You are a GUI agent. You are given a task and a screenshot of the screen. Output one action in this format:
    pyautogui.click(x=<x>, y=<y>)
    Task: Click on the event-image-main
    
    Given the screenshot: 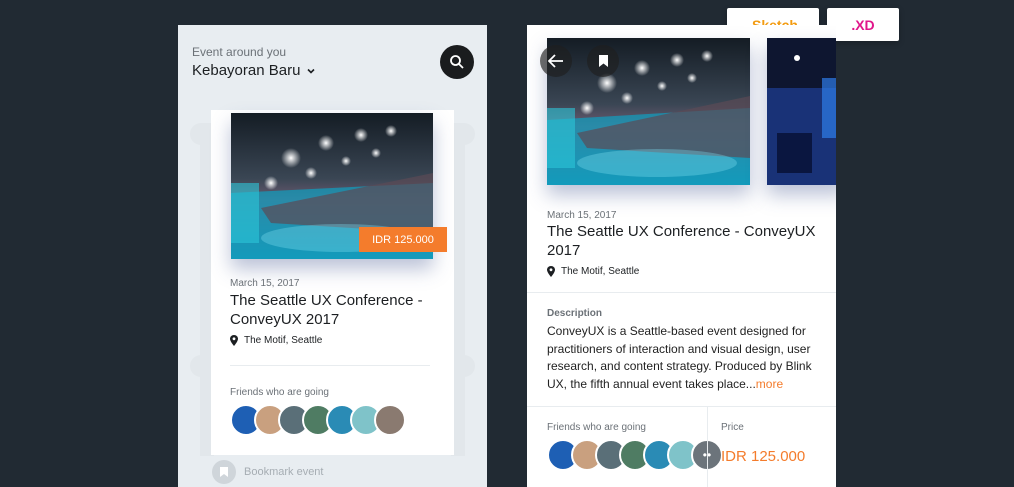 What is the action you would take?
    pyautogui.click(x=648, y=111)
    